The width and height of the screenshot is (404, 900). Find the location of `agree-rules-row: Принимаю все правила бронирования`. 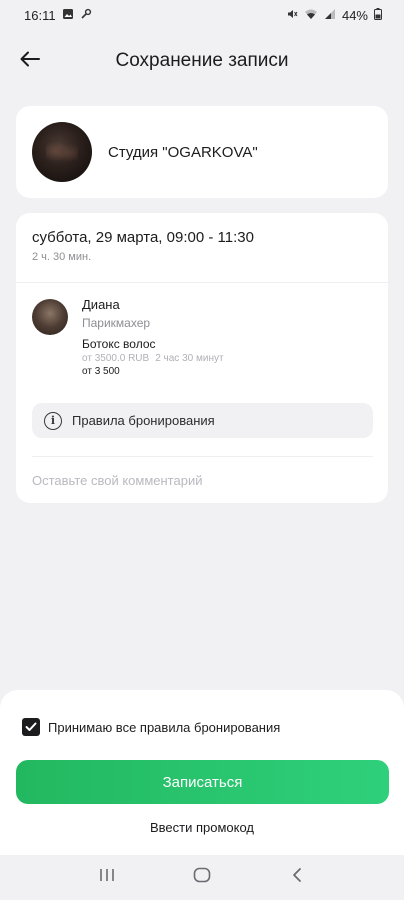

agree-rules-row: Принимаю все правила бронирования is located at coordinates (151, 727).